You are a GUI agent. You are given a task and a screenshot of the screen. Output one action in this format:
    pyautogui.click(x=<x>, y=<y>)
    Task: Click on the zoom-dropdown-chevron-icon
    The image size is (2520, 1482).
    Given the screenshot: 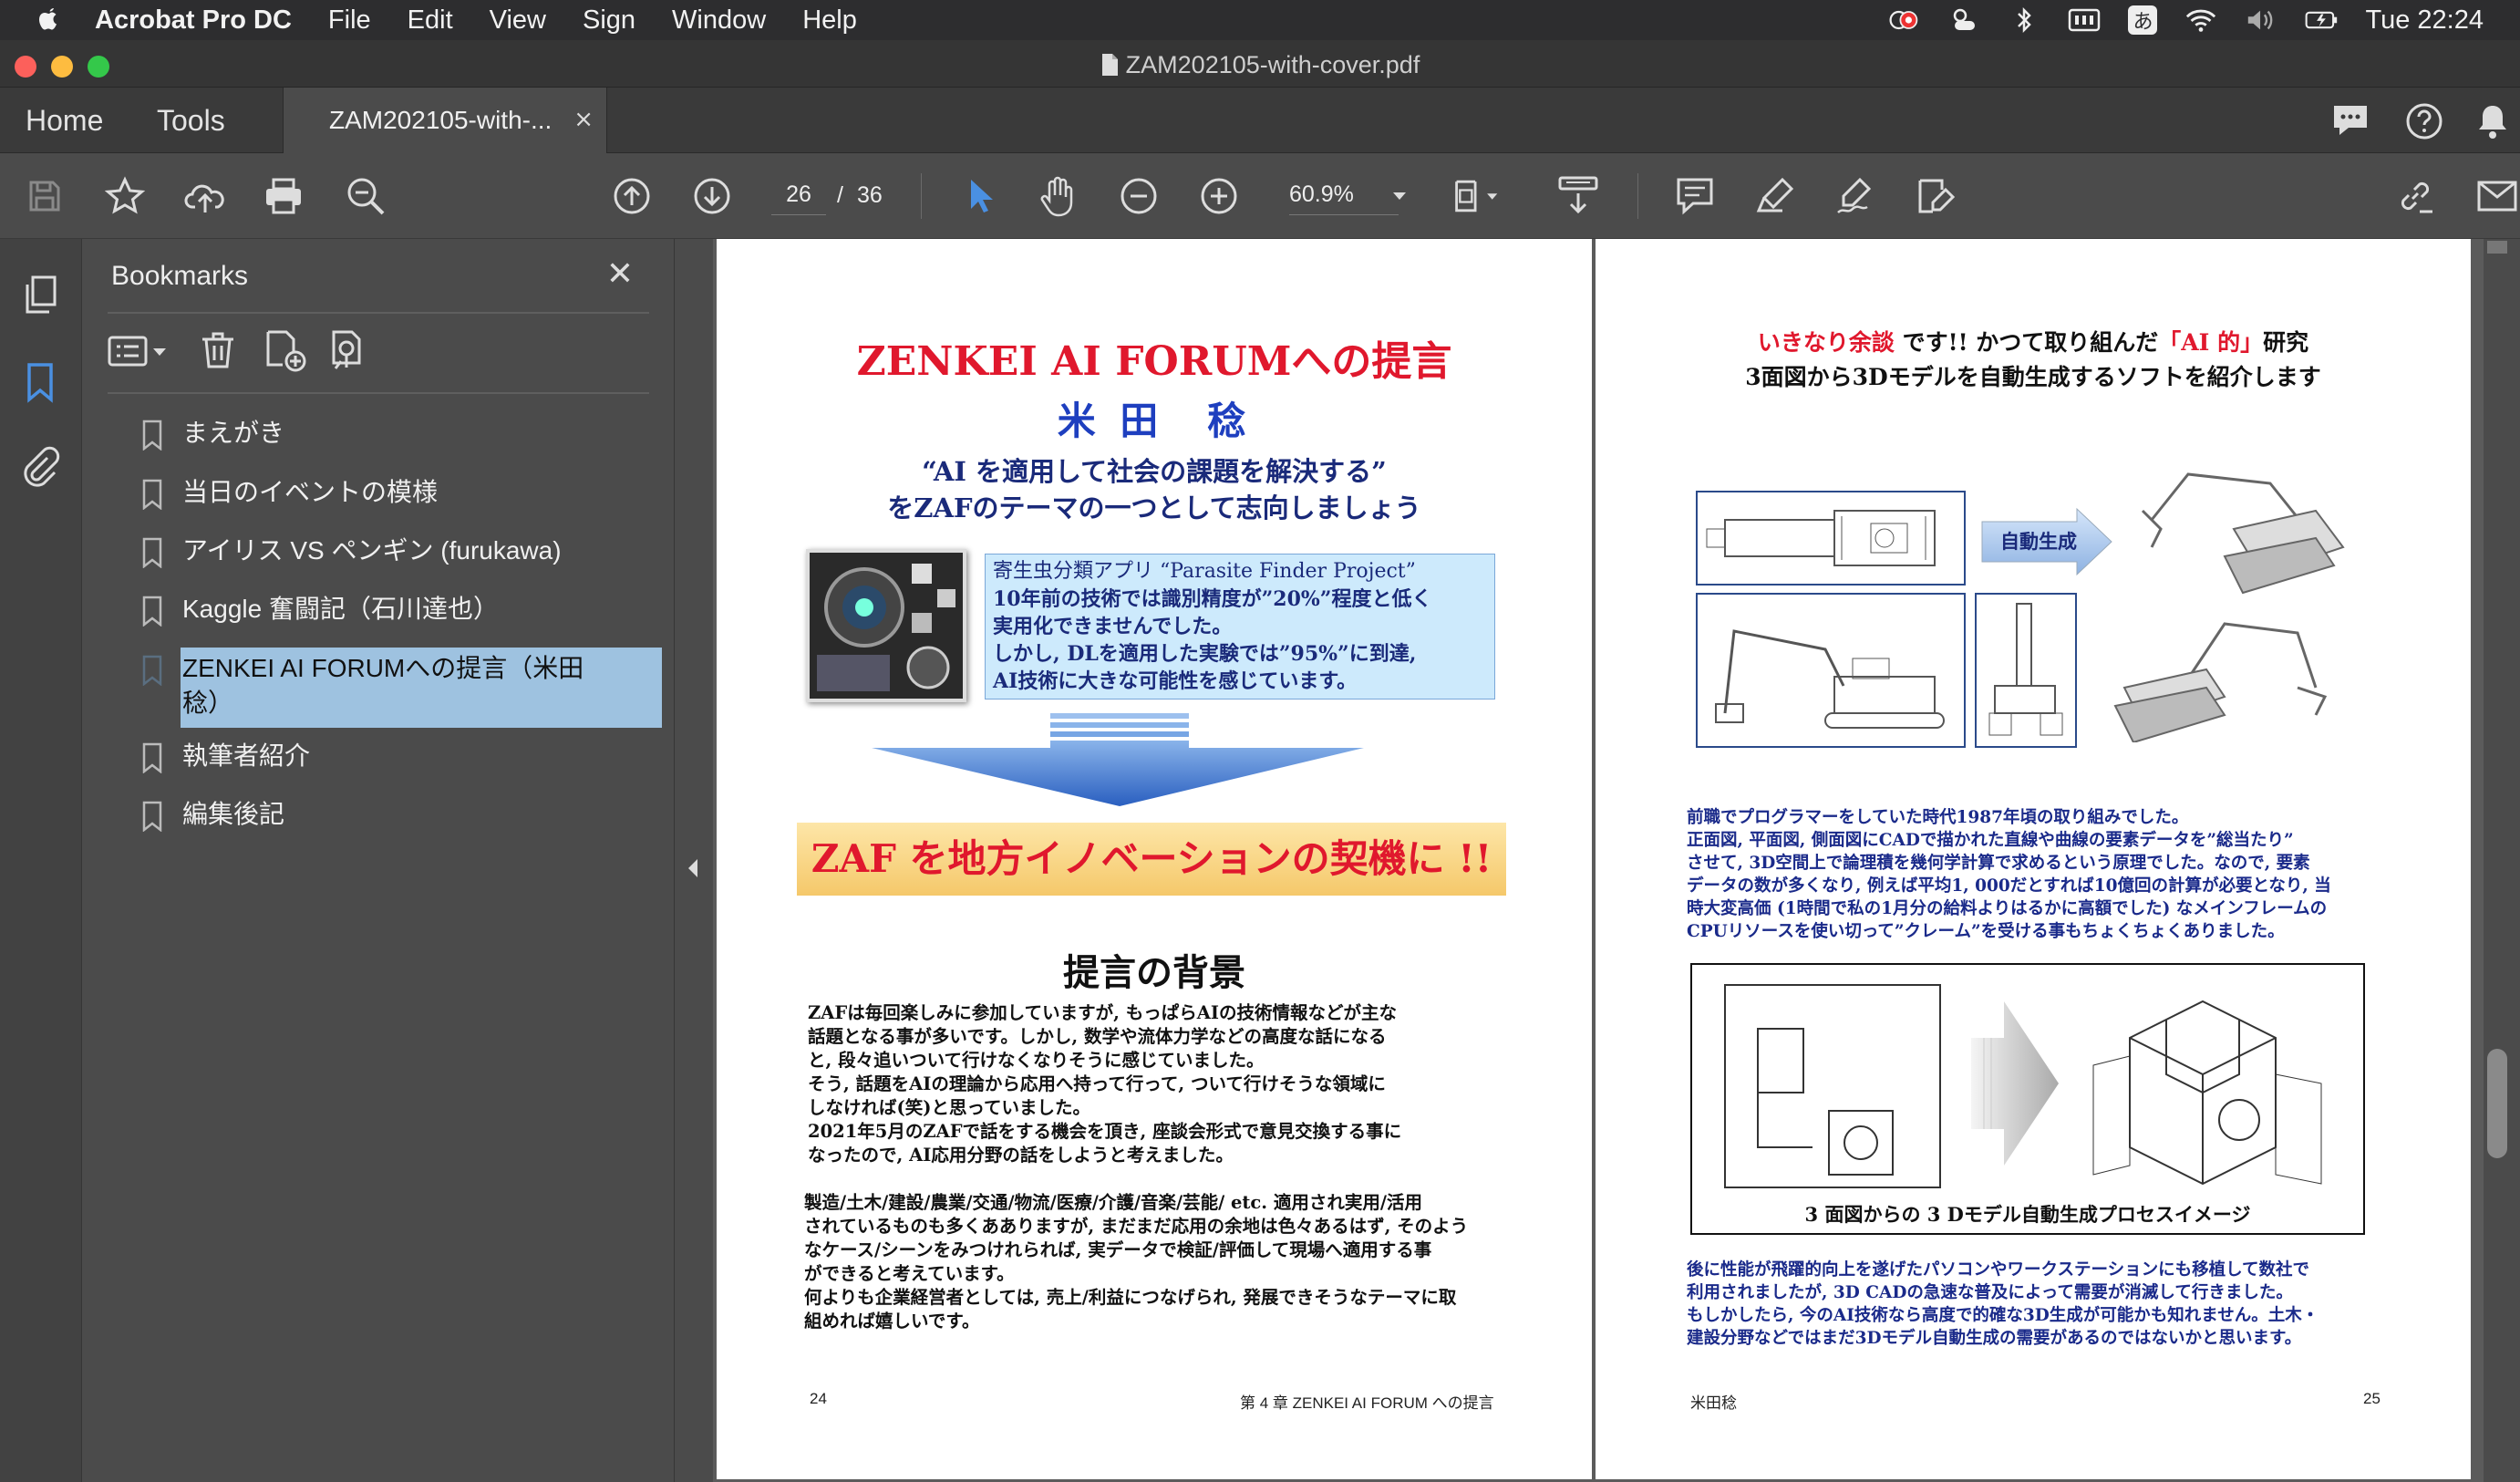 What is the action you would take?
    pyautogui.click(x=1399, y=196)
    